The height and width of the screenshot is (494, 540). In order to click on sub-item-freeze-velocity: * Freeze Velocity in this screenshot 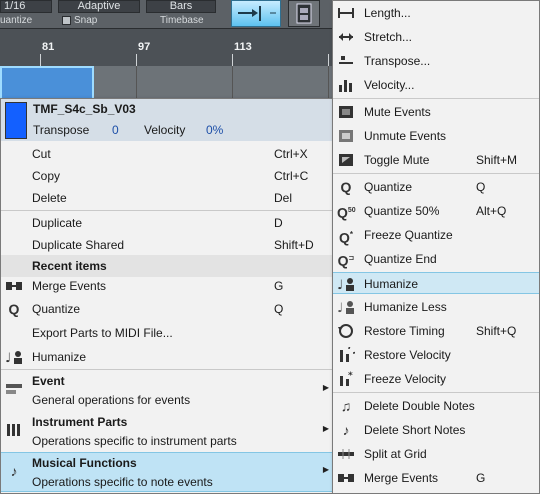, I will do `click(436, 379)`.